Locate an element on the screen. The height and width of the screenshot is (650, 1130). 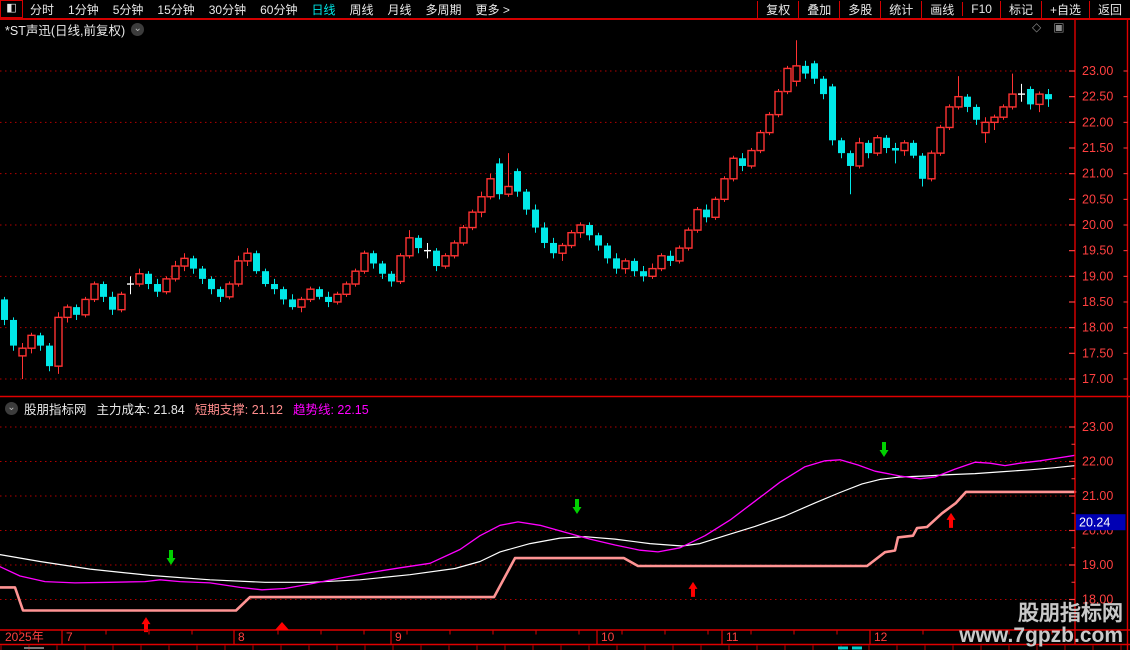
buy-arrow-icon is located at coordinates (693, 589).